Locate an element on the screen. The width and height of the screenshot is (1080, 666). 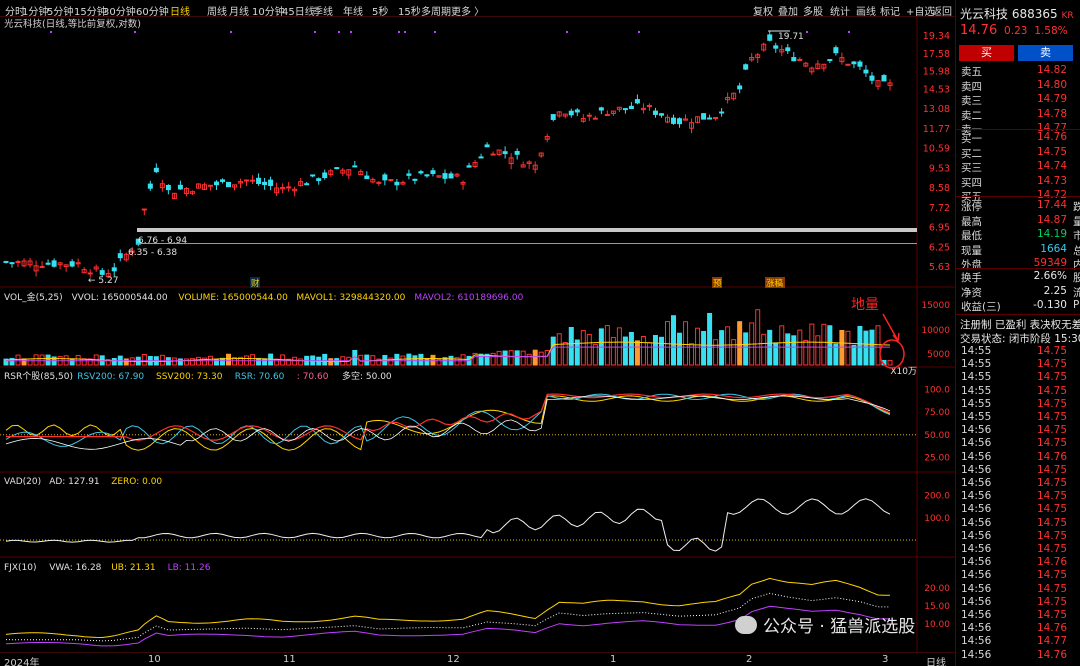
toolbar-item-5: 60分钟 is located at coordinates (152, 10).